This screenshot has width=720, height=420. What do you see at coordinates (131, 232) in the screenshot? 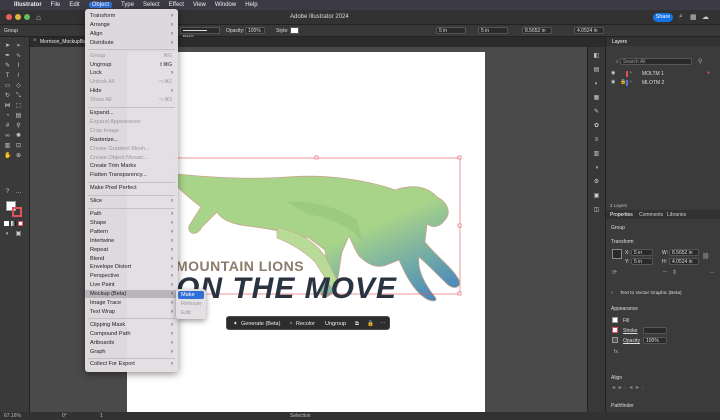
I see `menu-item-pattern: Pattern ›` at bounding box center [131, 232].